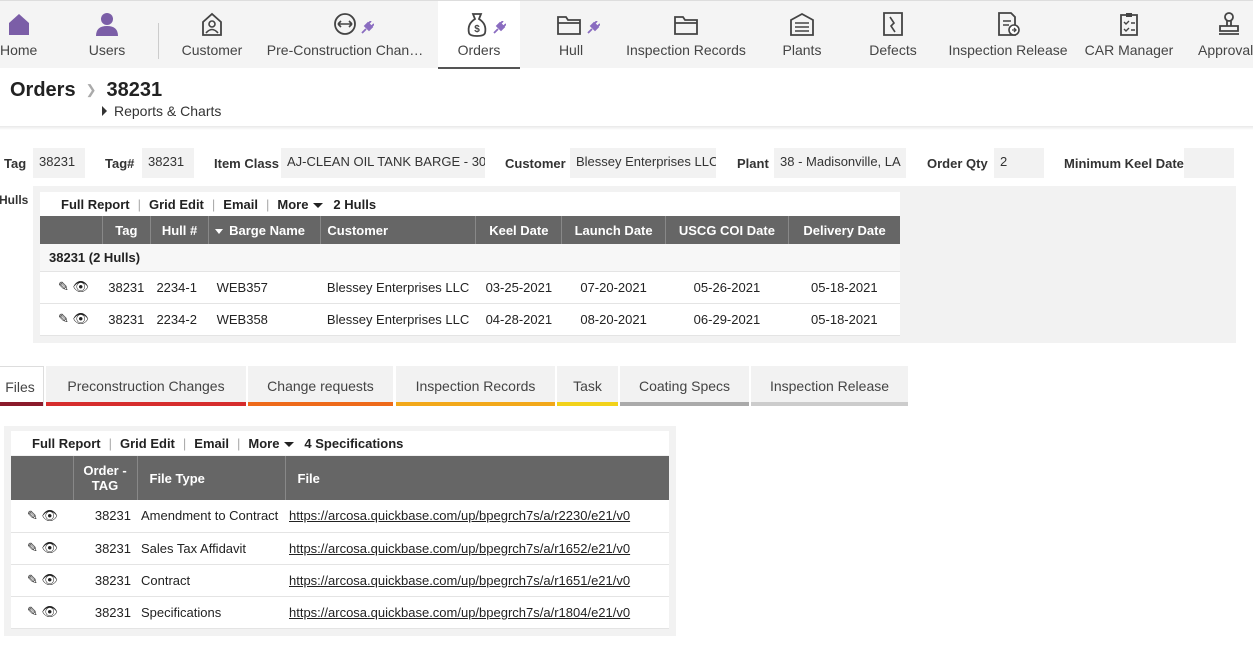 This screenshot has height=660, width=1253. What do you see at coordinates (212, 50) in the screenshot?
I see `nav-label: Customer` at bounding box center [212, 50].